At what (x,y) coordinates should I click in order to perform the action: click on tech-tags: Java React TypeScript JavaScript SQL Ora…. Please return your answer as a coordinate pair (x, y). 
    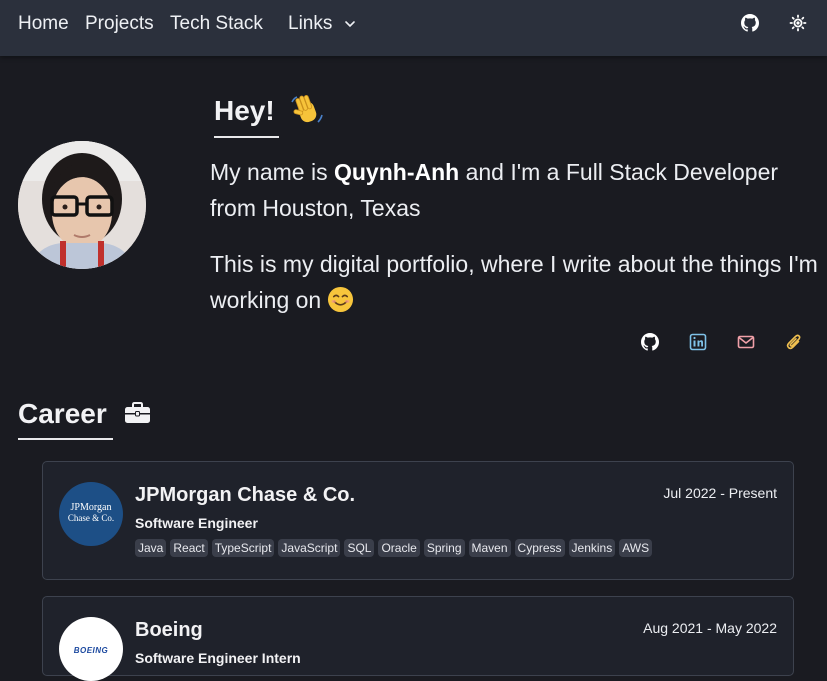
    Looking at the image, I should click on (394, 548).